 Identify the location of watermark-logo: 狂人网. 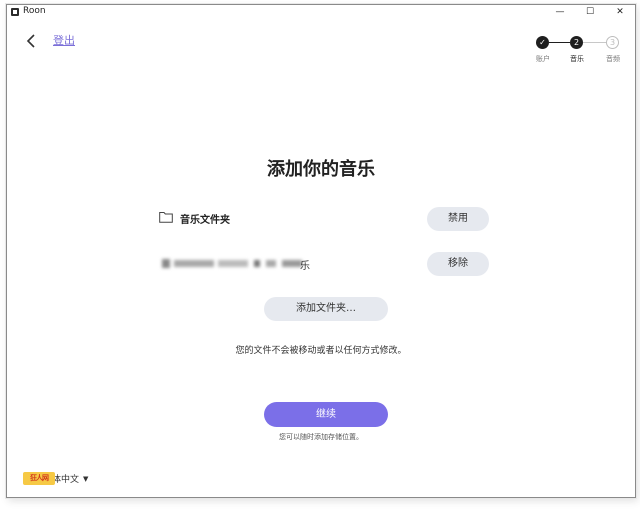
(39, 478).